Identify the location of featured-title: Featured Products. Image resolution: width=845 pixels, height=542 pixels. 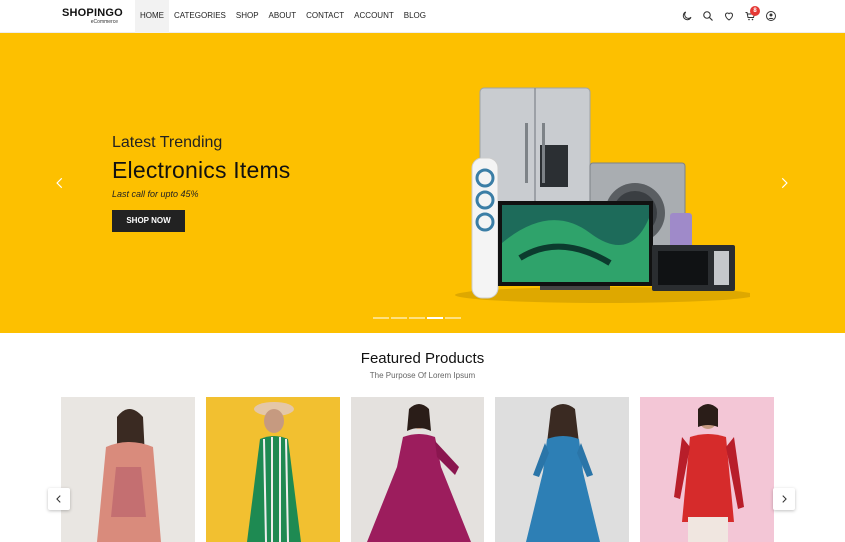
(422, 358).